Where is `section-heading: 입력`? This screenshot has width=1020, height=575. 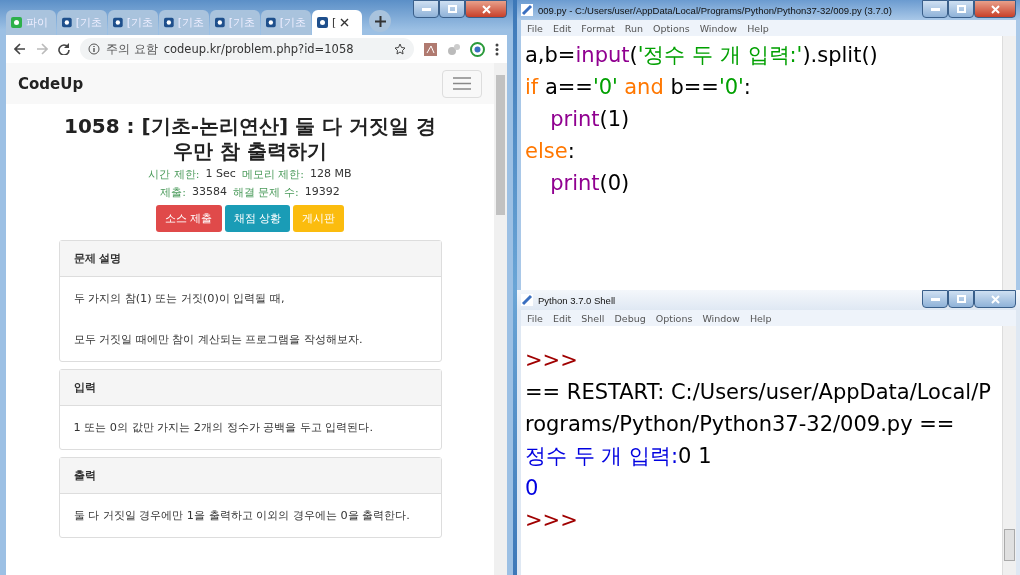
section-heading: 입력 is located at coordinates (250, 388).